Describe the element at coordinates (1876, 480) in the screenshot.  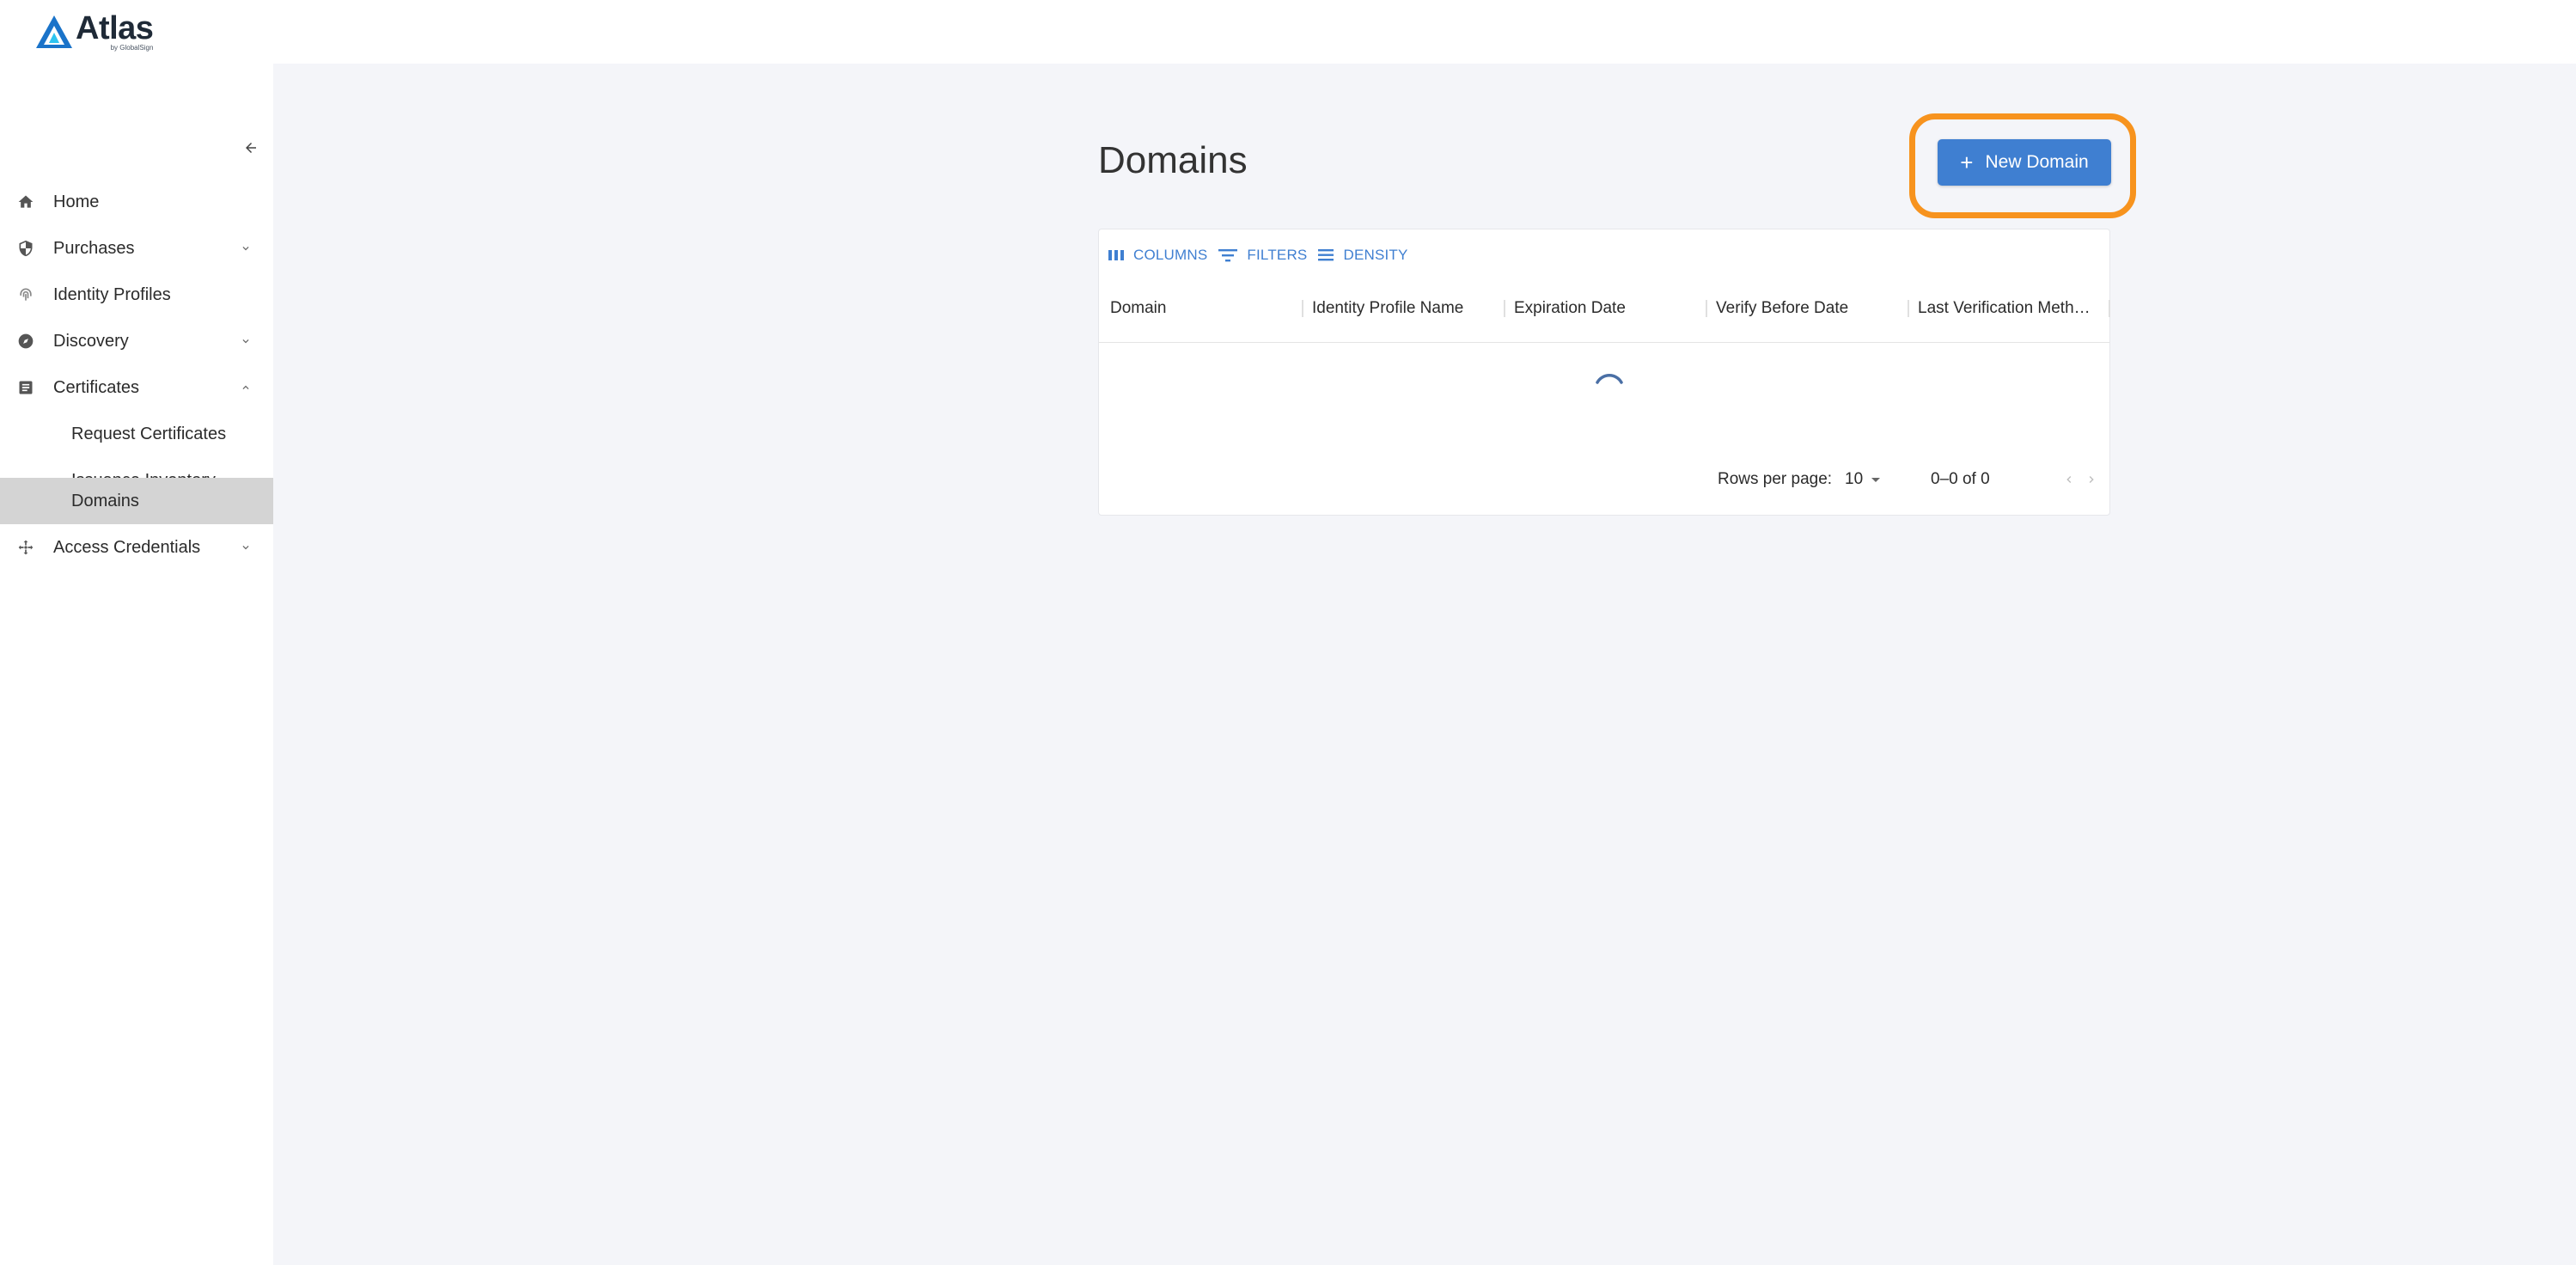
I see `dropdown-arrow-icon` at that location.